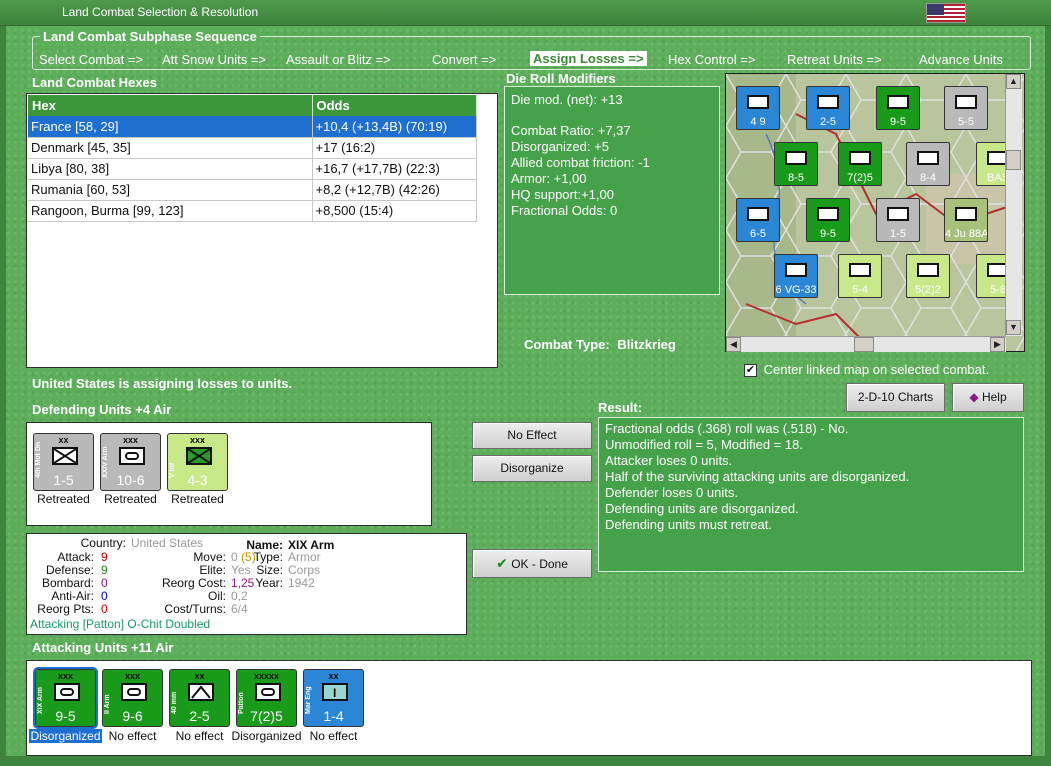 Image resolution: width=1051 pixels, height=766 pixels. Describe the element at coordinates (1013, 327) in the screenshot. I see `scroll-down-icon: ▼` at that location.